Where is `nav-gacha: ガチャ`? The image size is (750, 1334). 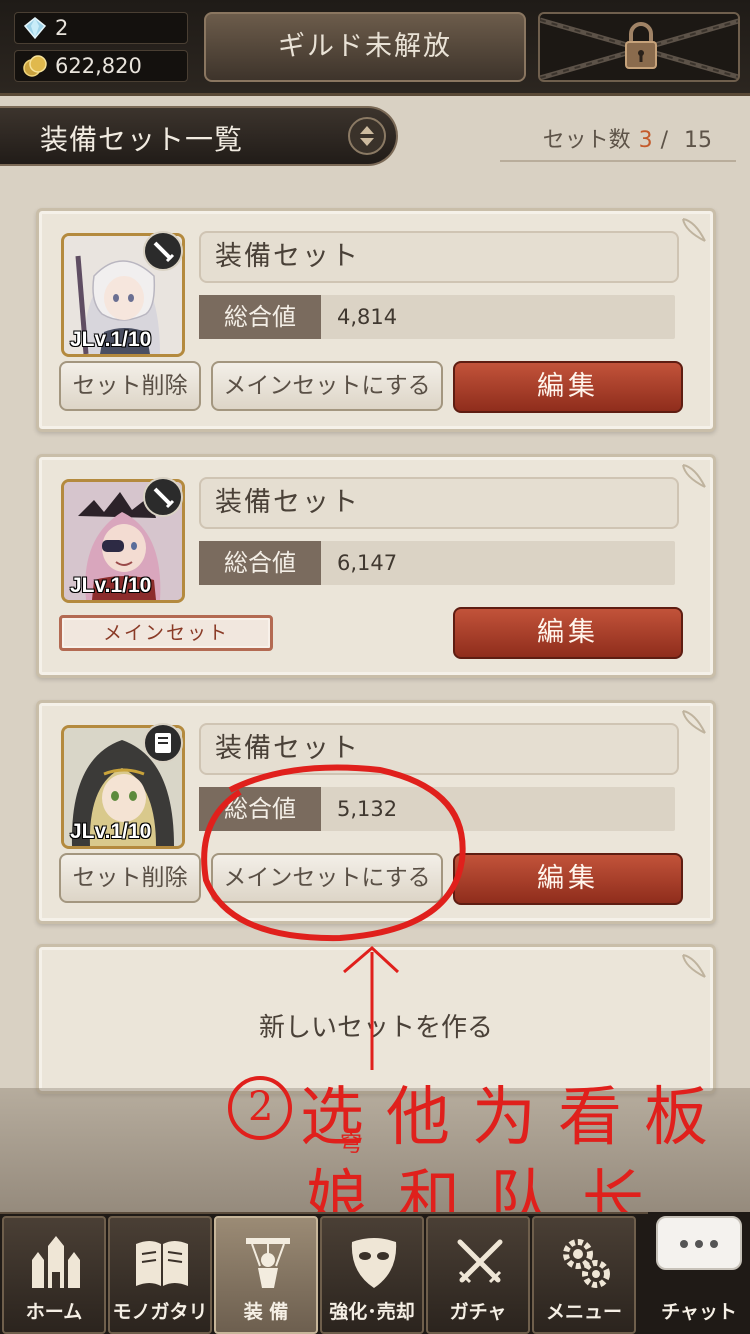 nav-gacha: ガチャ is located at coordinates (478, 1275).